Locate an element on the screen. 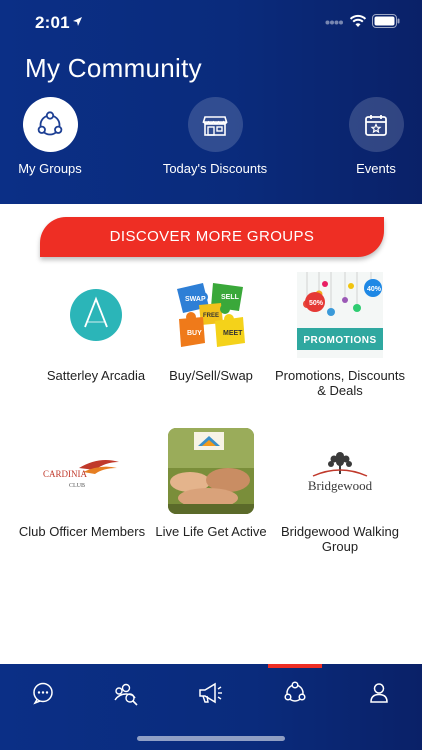 Image resolution: width=422 pixels, height=750 pixels. tab-events: Events is located at coordinates (371, 136).